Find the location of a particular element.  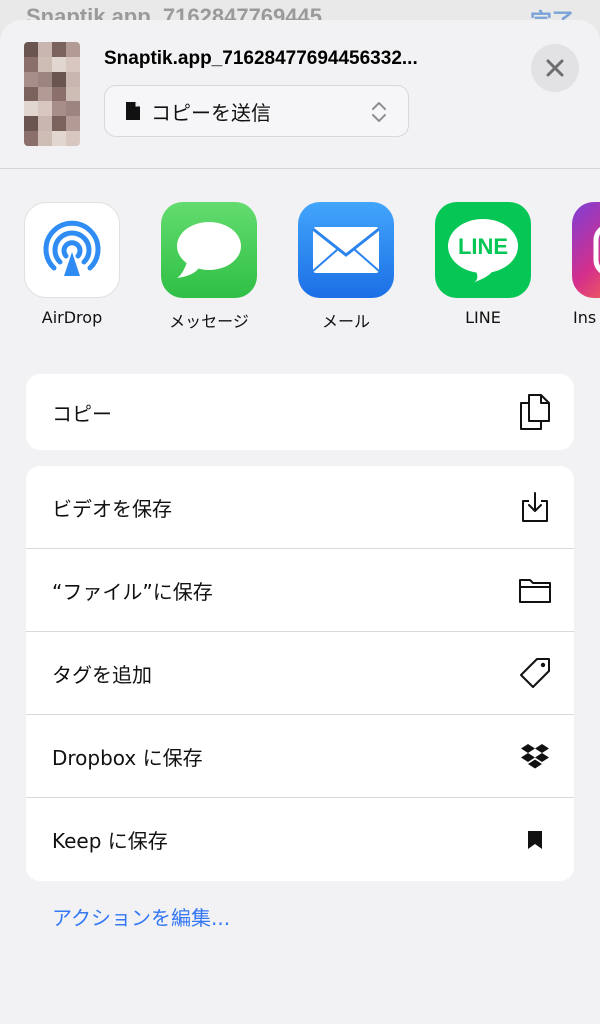

instagram-icon is located at coordinates (596, 250).